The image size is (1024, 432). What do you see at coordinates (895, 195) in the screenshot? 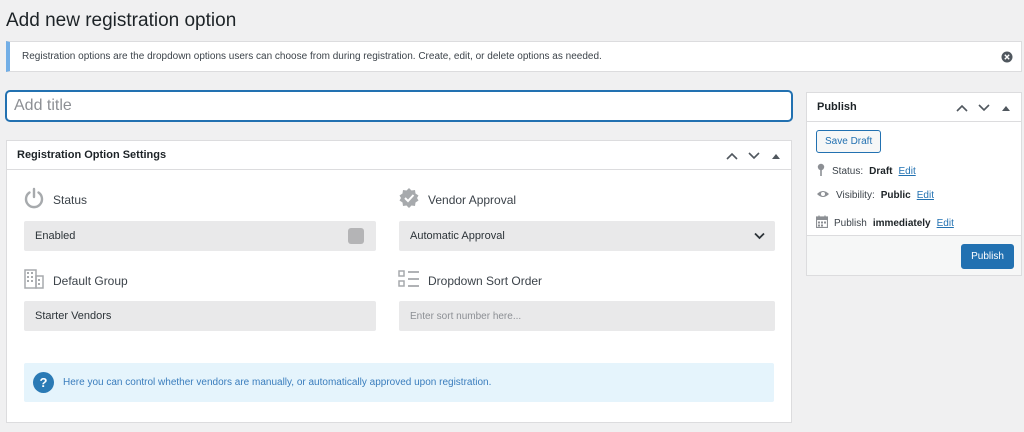
I see `visibility-value: Public` at bounding box center [895, 195].